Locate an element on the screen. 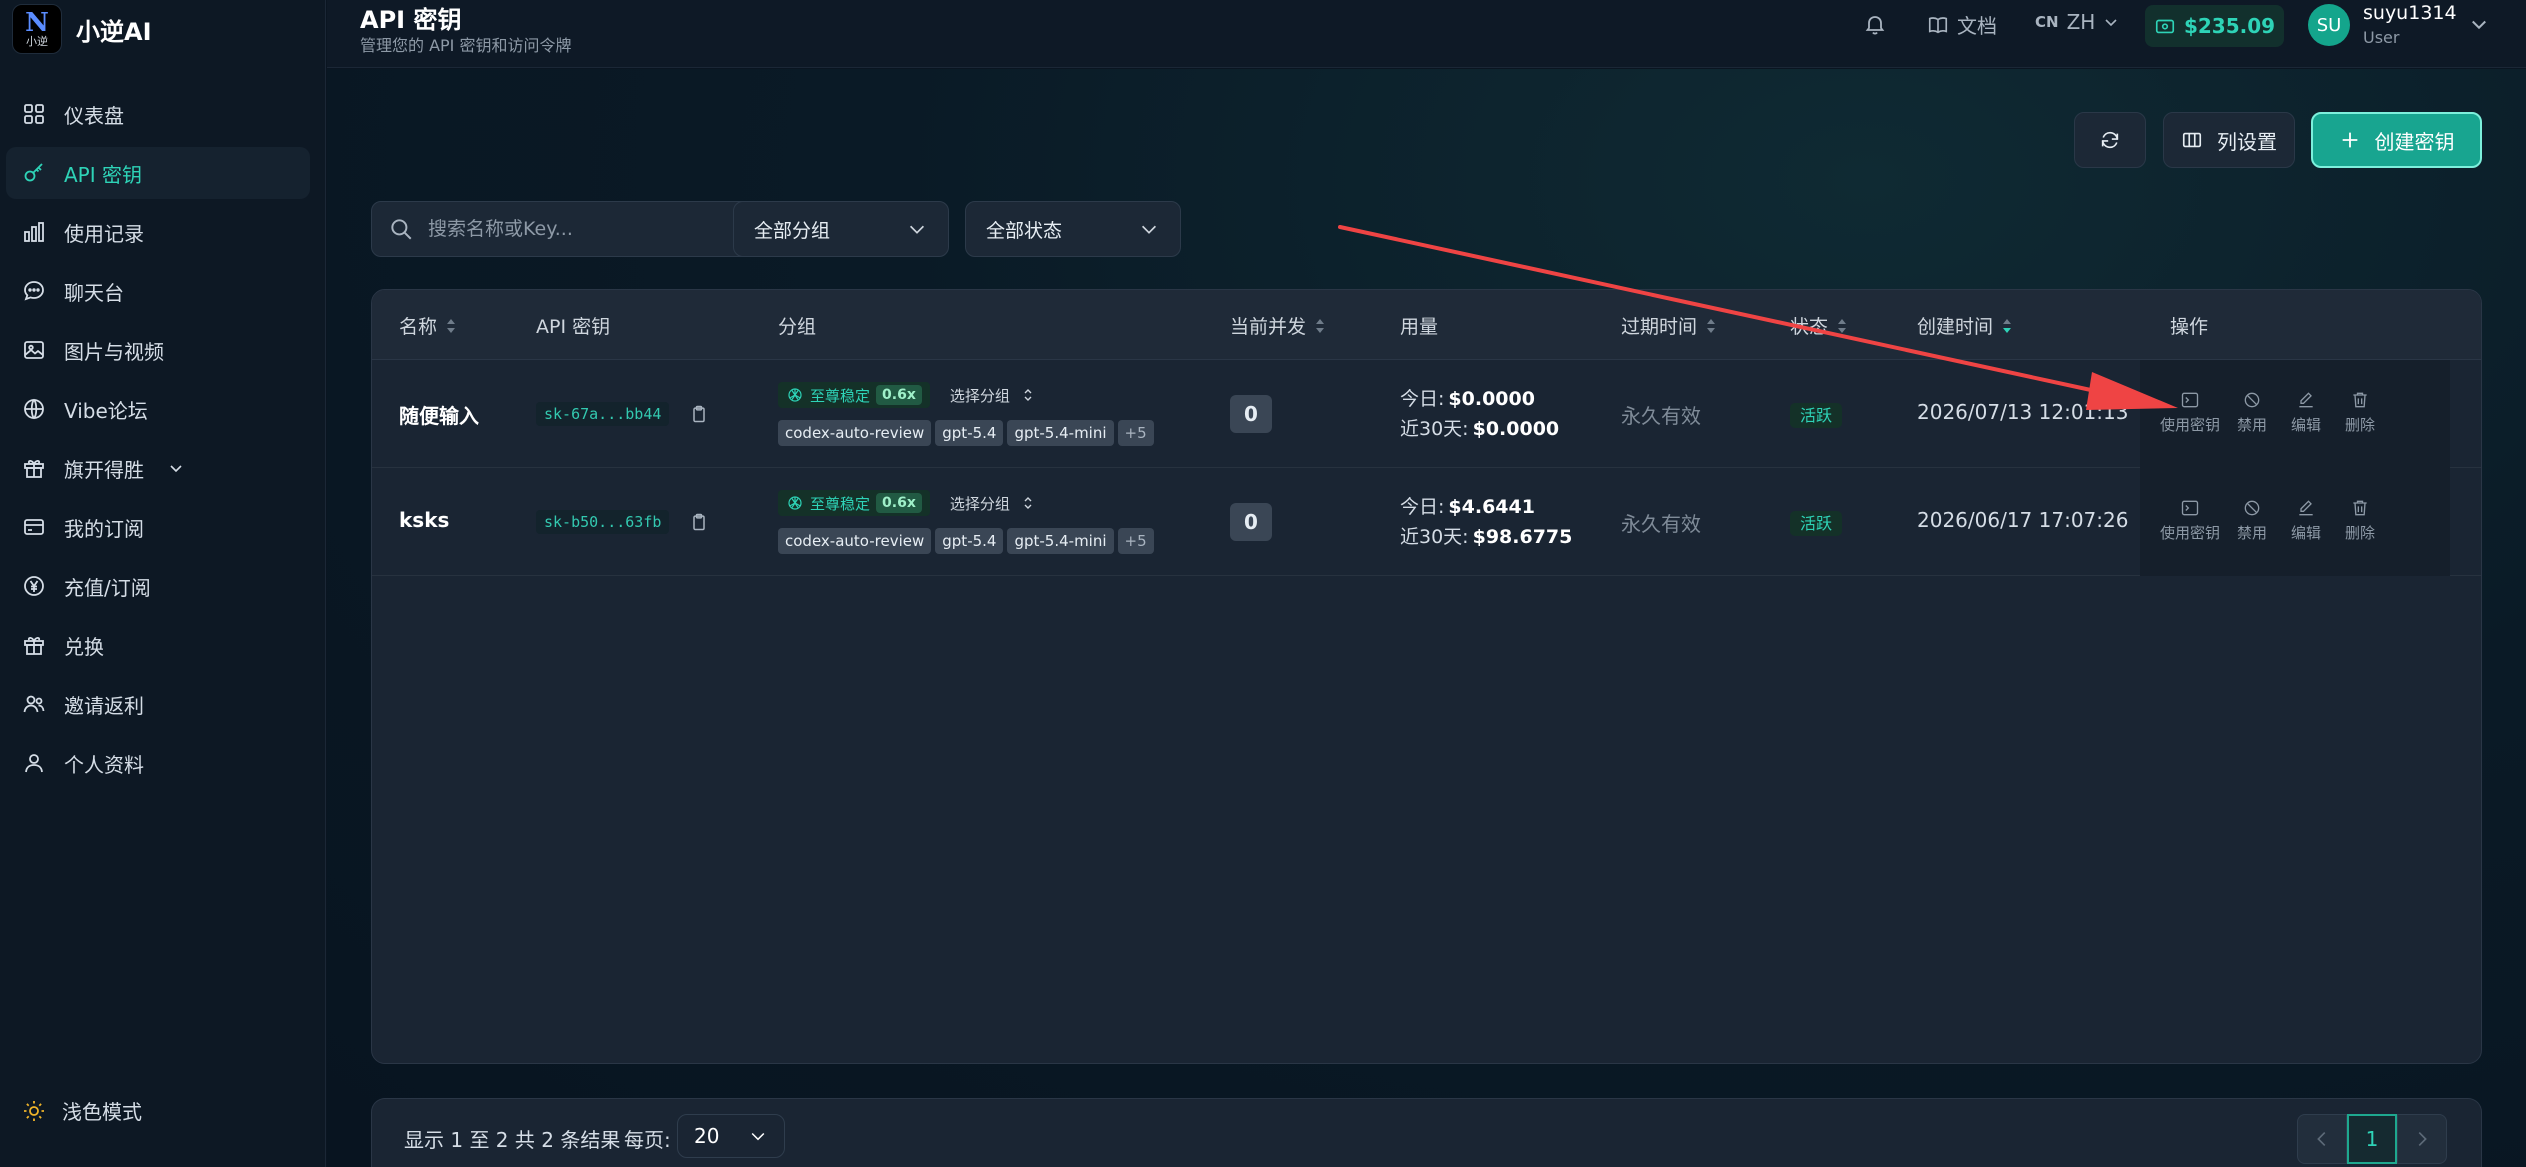 The width and height of the screenshot is (2526, 1167). openai-icon is located at coordinates (795, 395).